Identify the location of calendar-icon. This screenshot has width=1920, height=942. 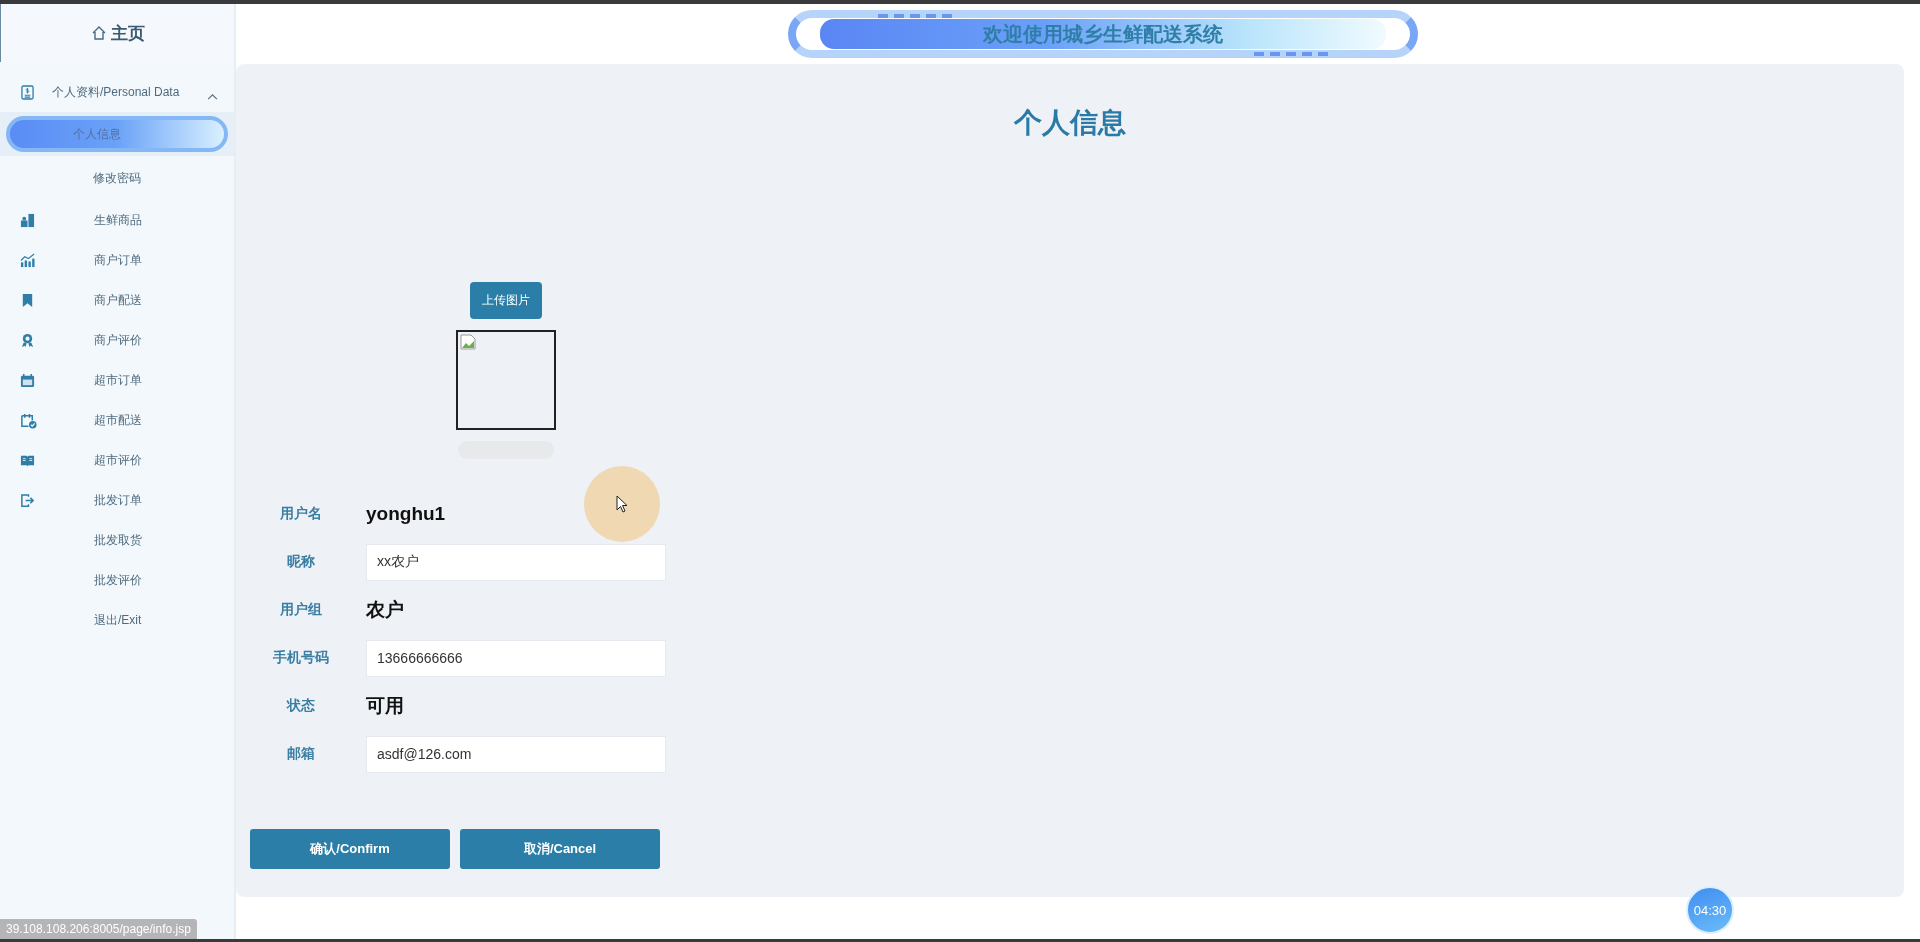
(27, 380).